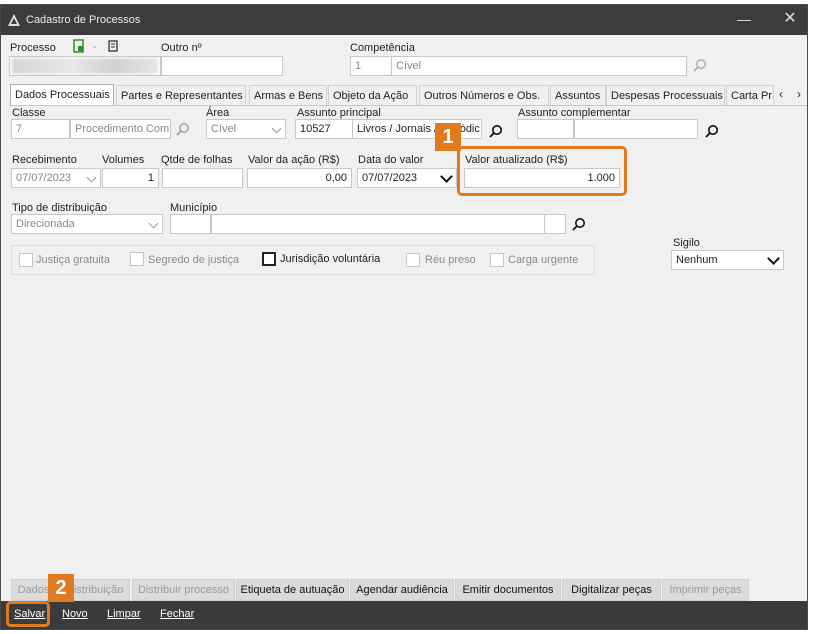 The height and width of the screenshot is (634, 814). What do you see at coordinates (218, 113) in the screenshot?
I see `area-label: Área` at bounding box center [218, 113].